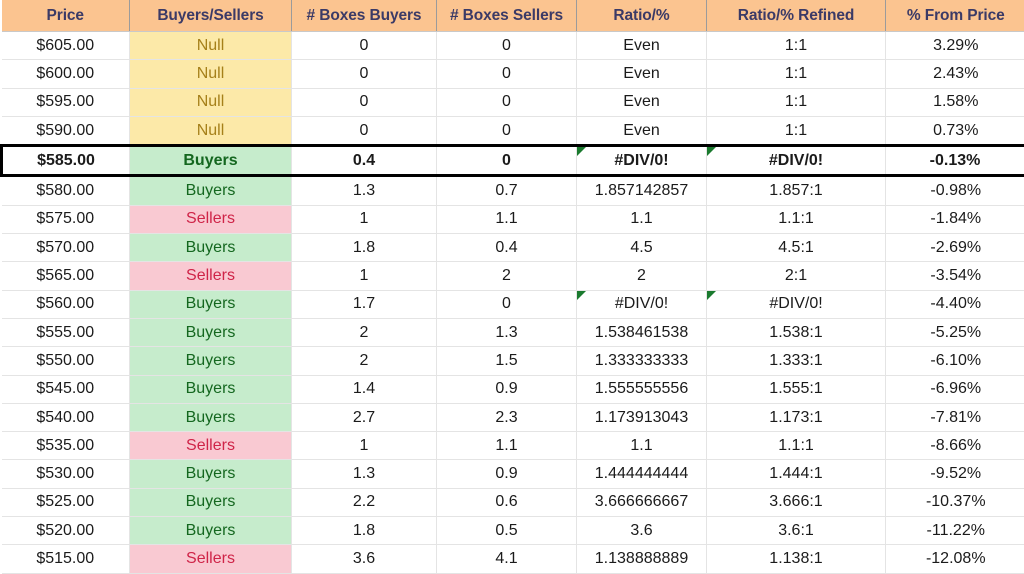 This screenshot has height=574, width=1024. I want to click on cell-boxes-buyers: 2, so click(364, 361).